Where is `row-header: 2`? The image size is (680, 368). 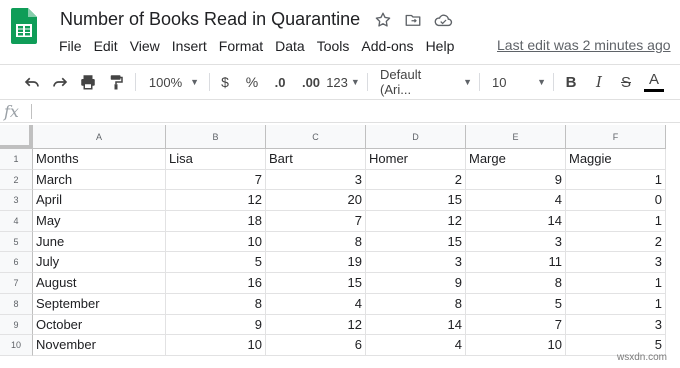 row-header: 2 is located at coordinates (16, 180).